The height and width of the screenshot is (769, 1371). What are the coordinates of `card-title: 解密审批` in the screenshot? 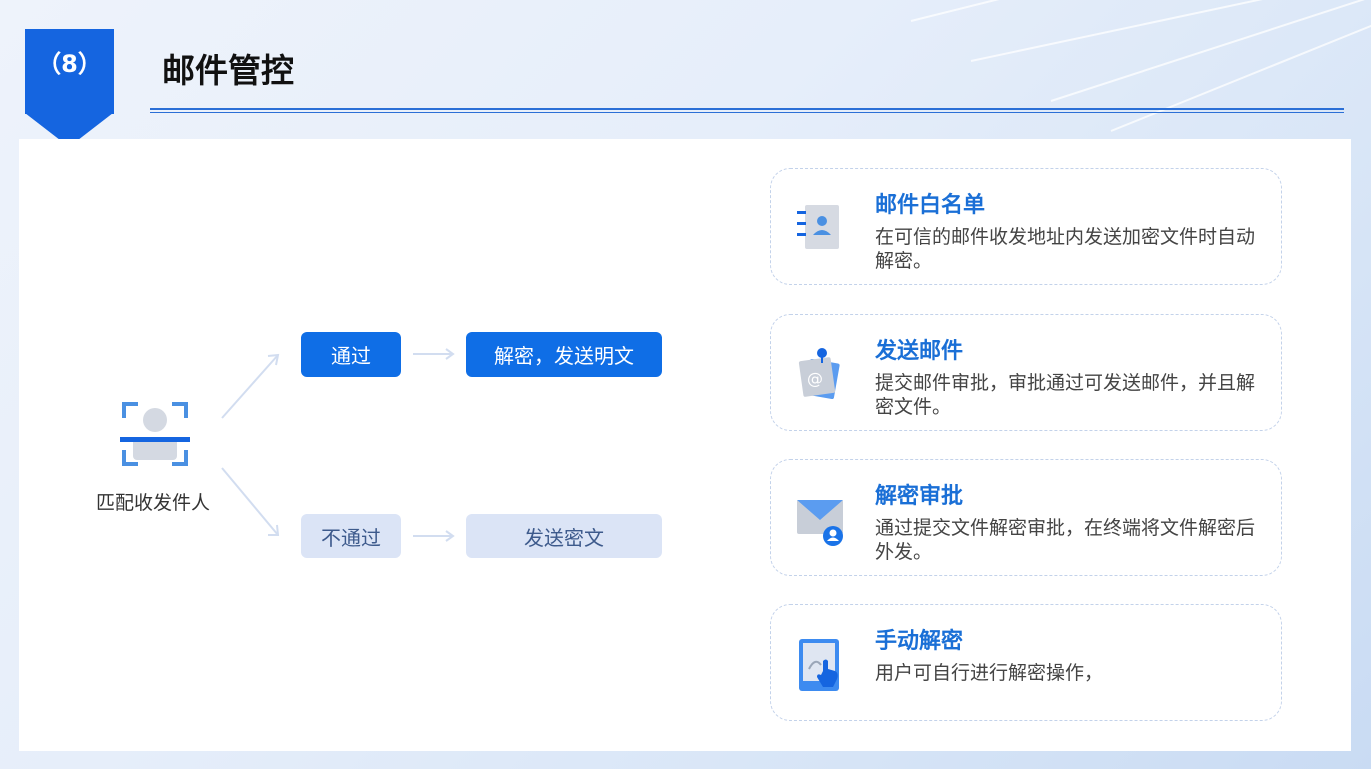 It's located at (919, 496).